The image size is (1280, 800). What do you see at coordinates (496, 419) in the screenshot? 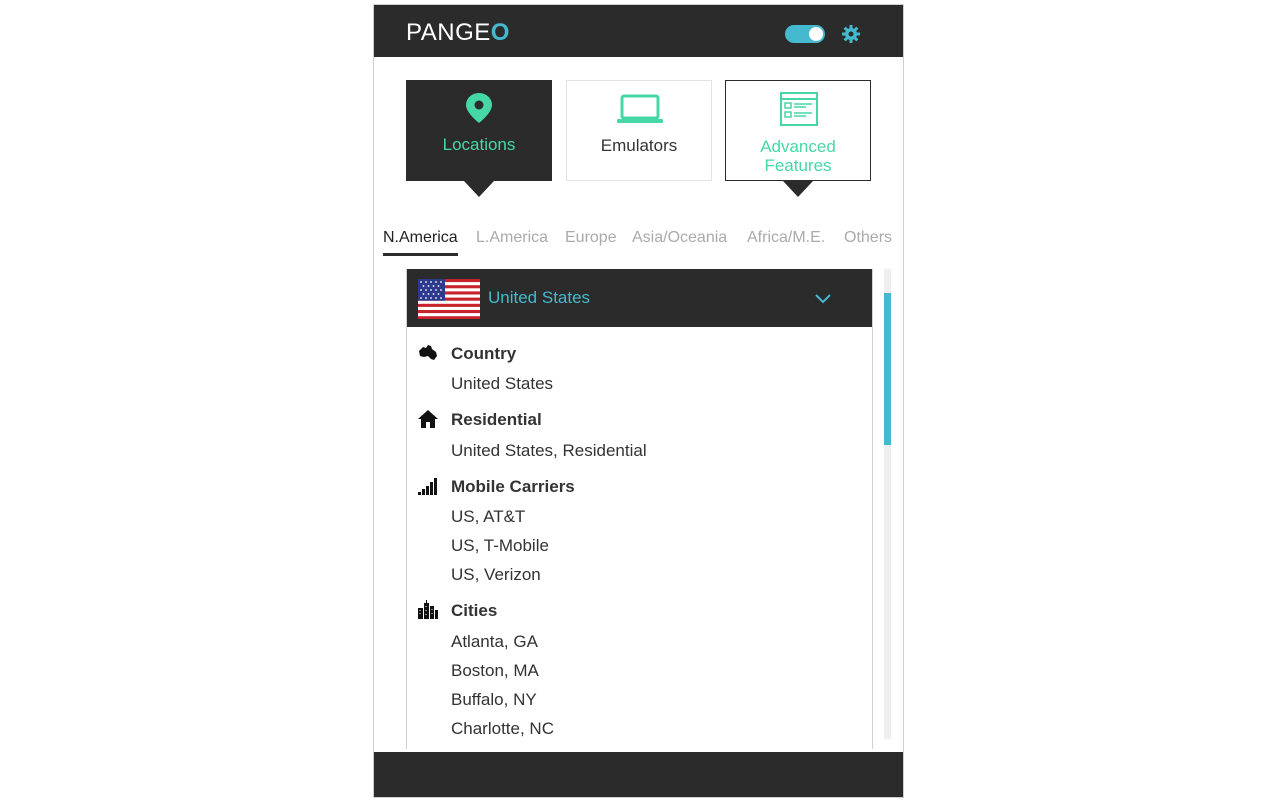
I see `section-title-residential: Residential` at bounding box center [496, 419].